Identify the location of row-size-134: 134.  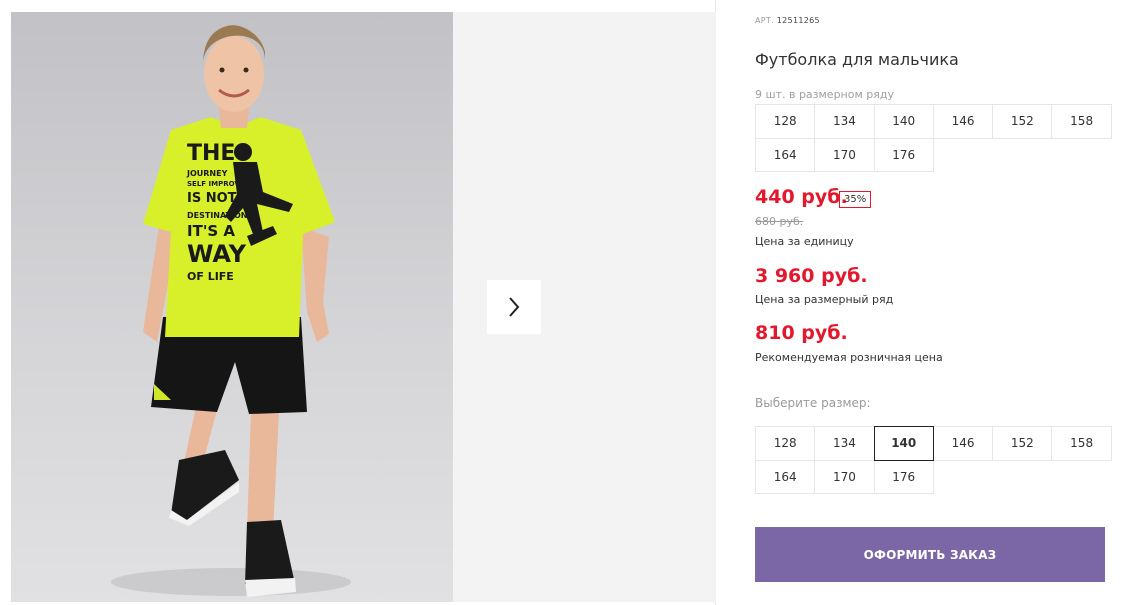
(844, 121).